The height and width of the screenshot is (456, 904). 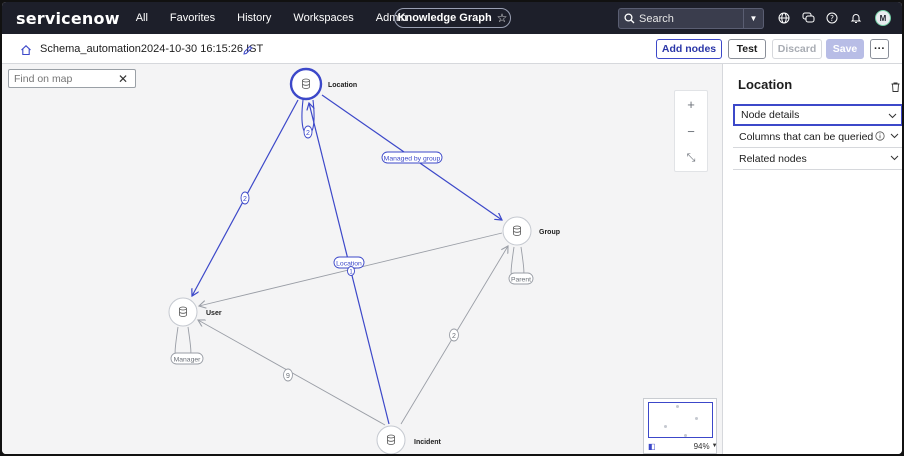 I want to click on edge-label-group-parent: Parent, so click(x=521, y=278).